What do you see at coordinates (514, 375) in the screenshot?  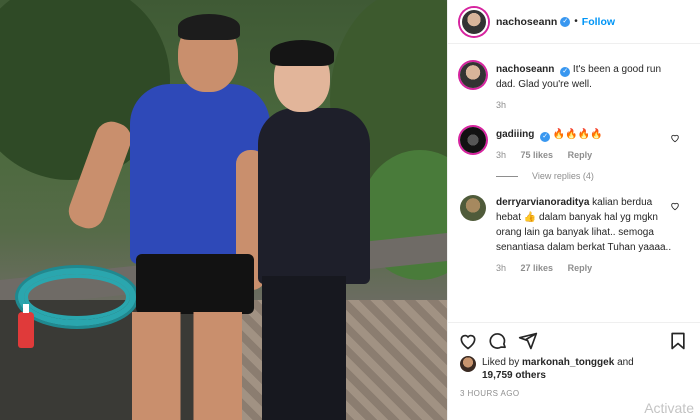 I see `likes-count: 19,759 others` at bounding box center [514, 375].